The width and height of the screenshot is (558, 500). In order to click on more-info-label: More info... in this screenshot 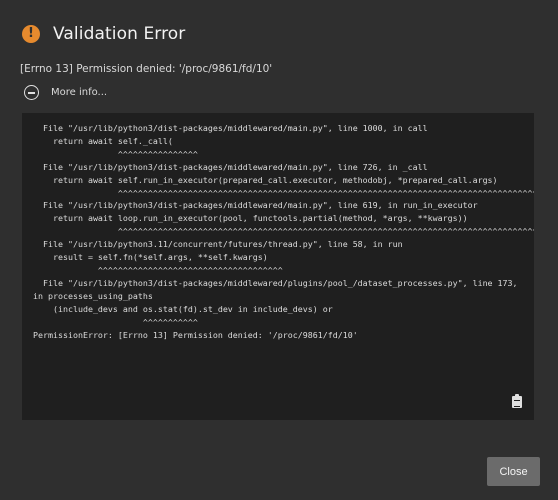, I will do `click(79, 92)`.